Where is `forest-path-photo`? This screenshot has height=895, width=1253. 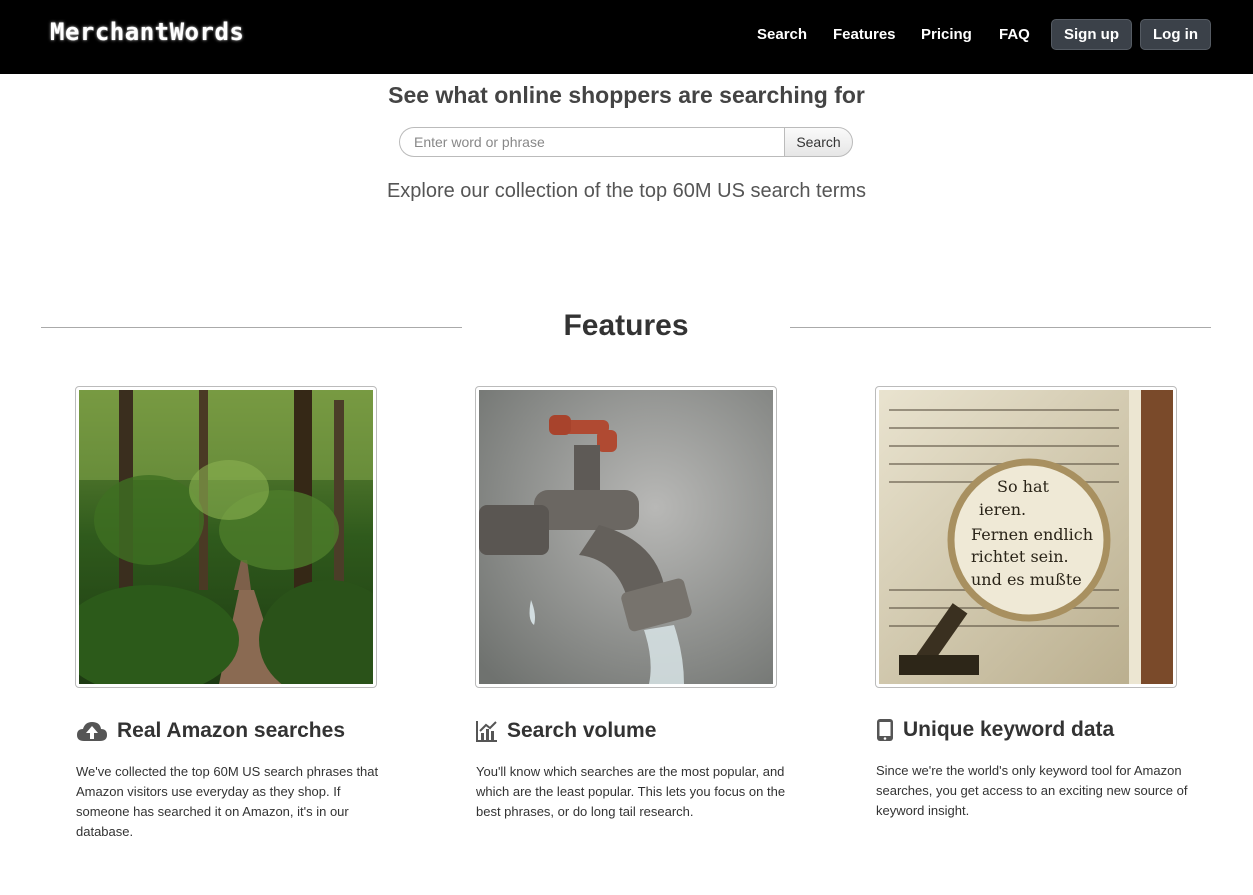
forest-path-photo is located at coordinates (226, 537).